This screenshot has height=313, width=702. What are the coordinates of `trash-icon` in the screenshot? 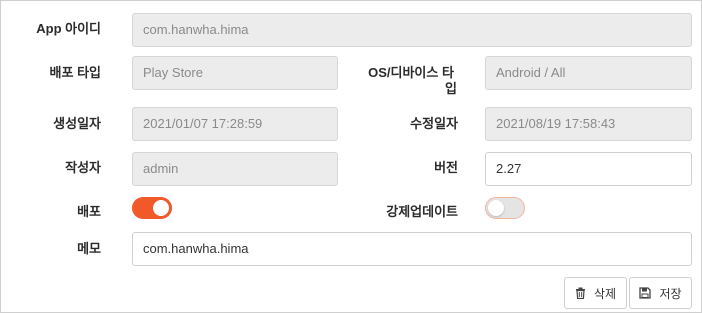 It's located at (580, 293).